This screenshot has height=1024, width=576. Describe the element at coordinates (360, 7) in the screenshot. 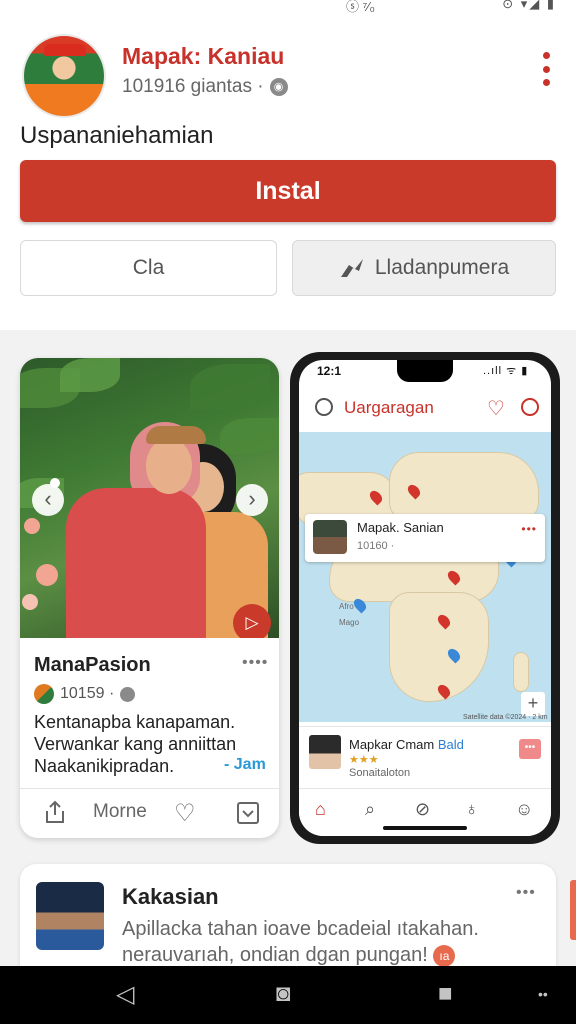

I see `status-left: ⓢ ⁷⁄₀` at that location.